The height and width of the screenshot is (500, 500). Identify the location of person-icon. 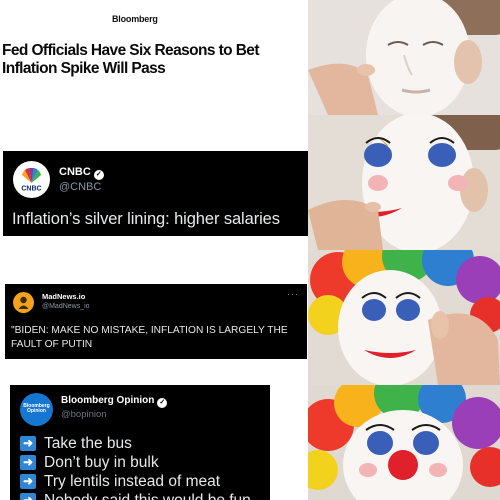
(23, 302).